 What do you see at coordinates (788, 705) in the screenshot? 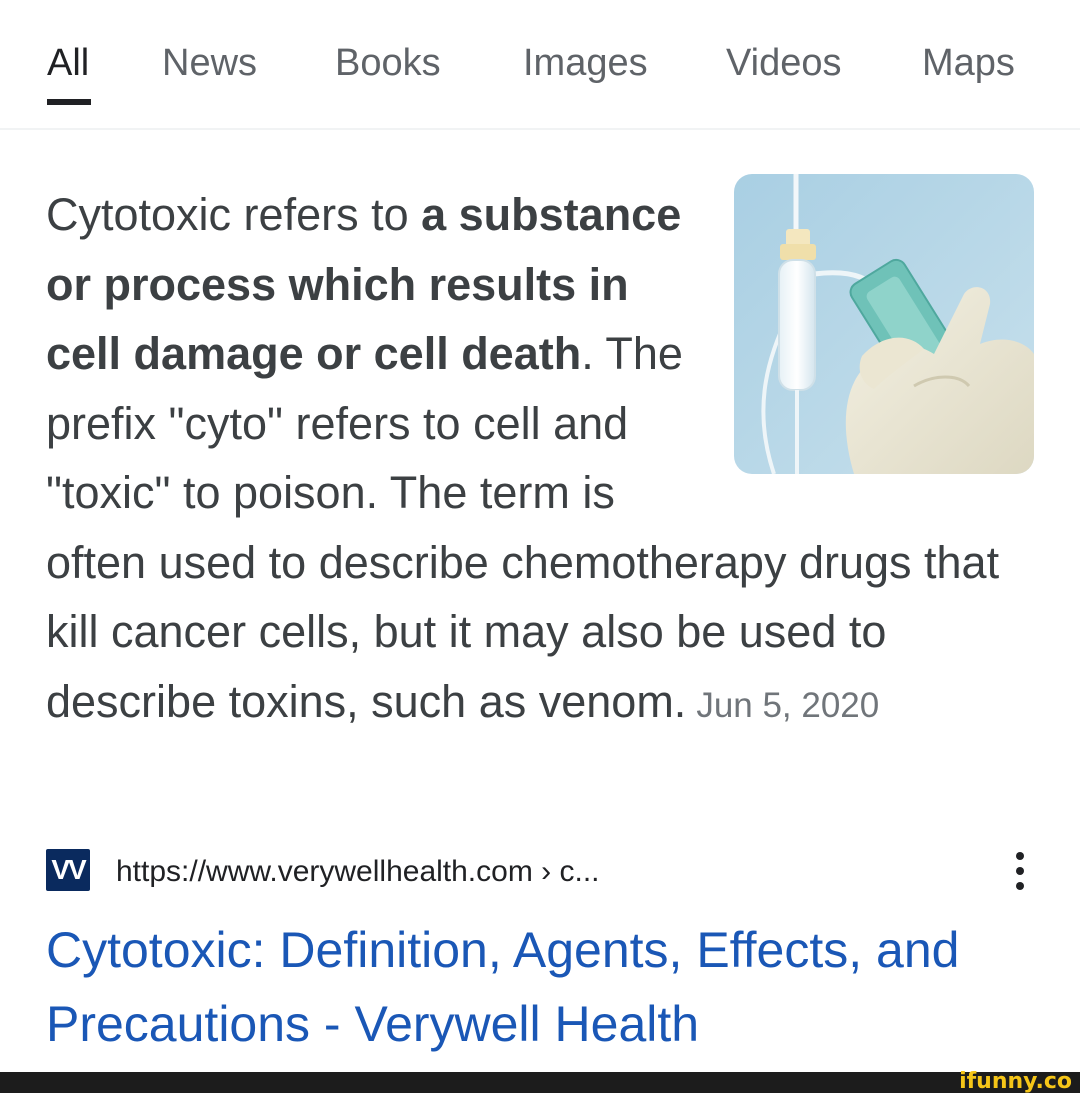
I see `snippet-date: Jun 5, 2020` at bounding box center [788, 705].